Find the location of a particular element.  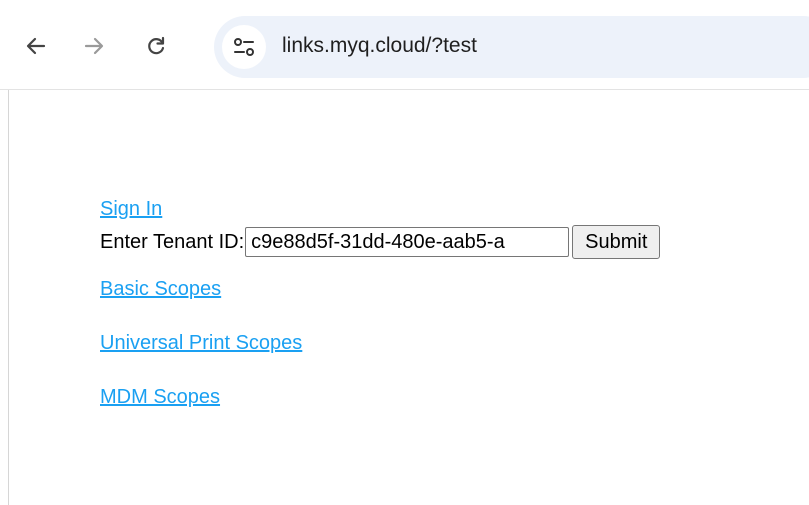

submit-button: Submit is located at coordinates (616, 242).